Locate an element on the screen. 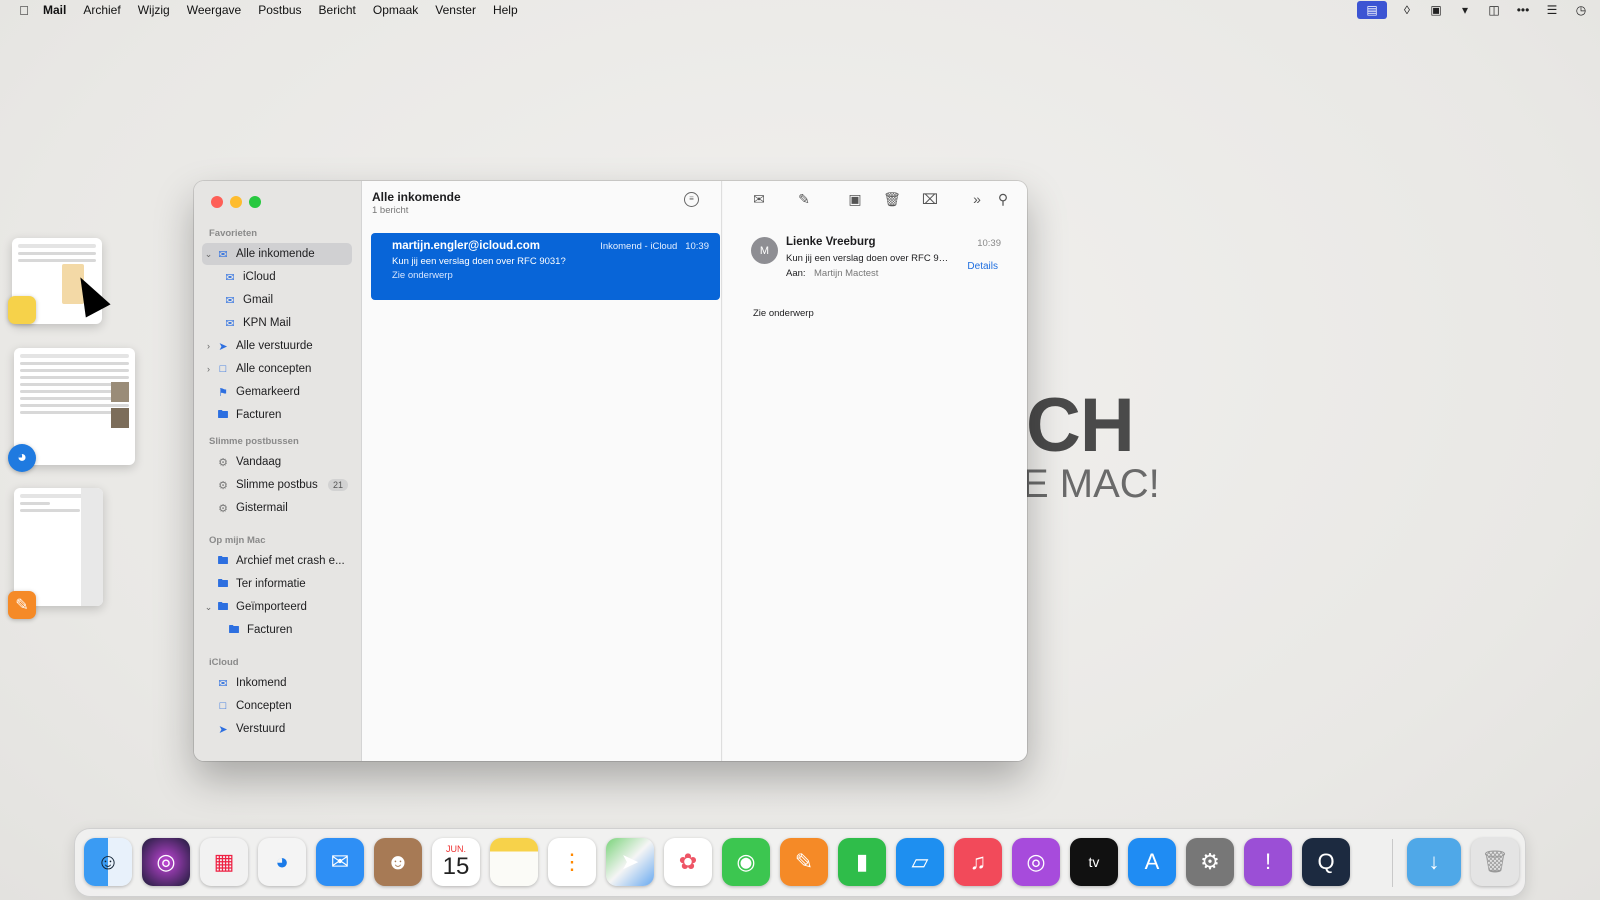 This screenshot has width=1600, height=900. video-icon: ◫ is located at coordinates (1494, 10).